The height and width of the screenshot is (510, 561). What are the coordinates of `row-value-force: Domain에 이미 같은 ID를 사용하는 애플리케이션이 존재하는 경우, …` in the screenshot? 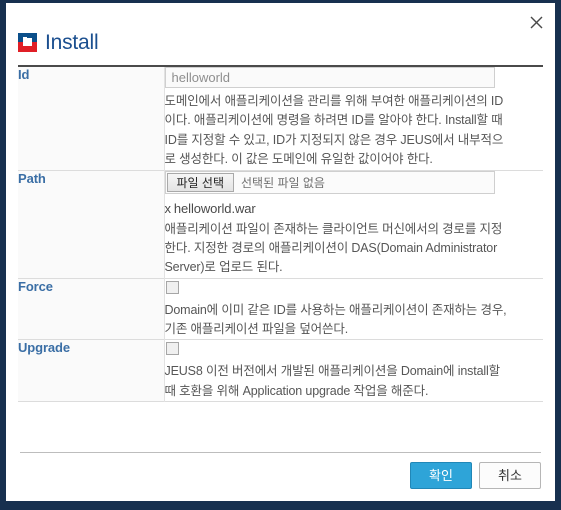 It's located at (353, 309).